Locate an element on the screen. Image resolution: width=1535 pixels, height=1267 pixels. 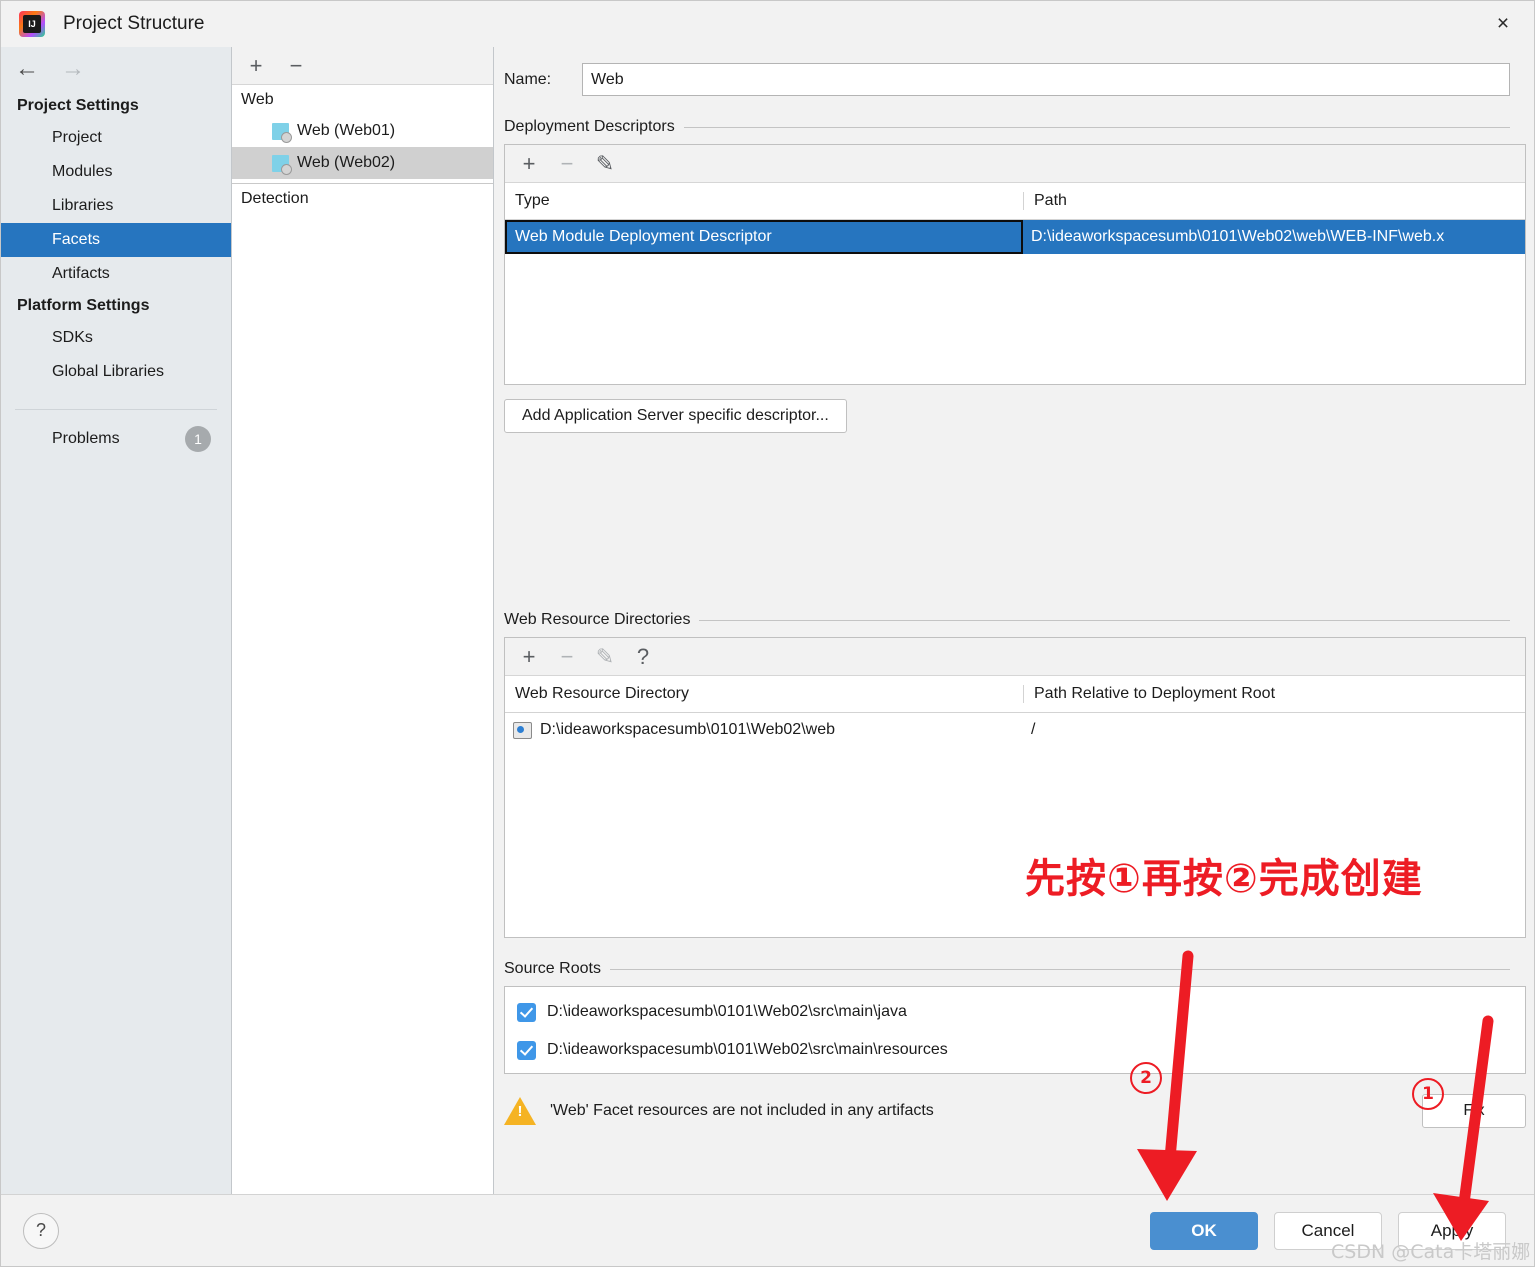
facet-tree-item-web02: Web (Web02) is located at coordinates (362, 163).